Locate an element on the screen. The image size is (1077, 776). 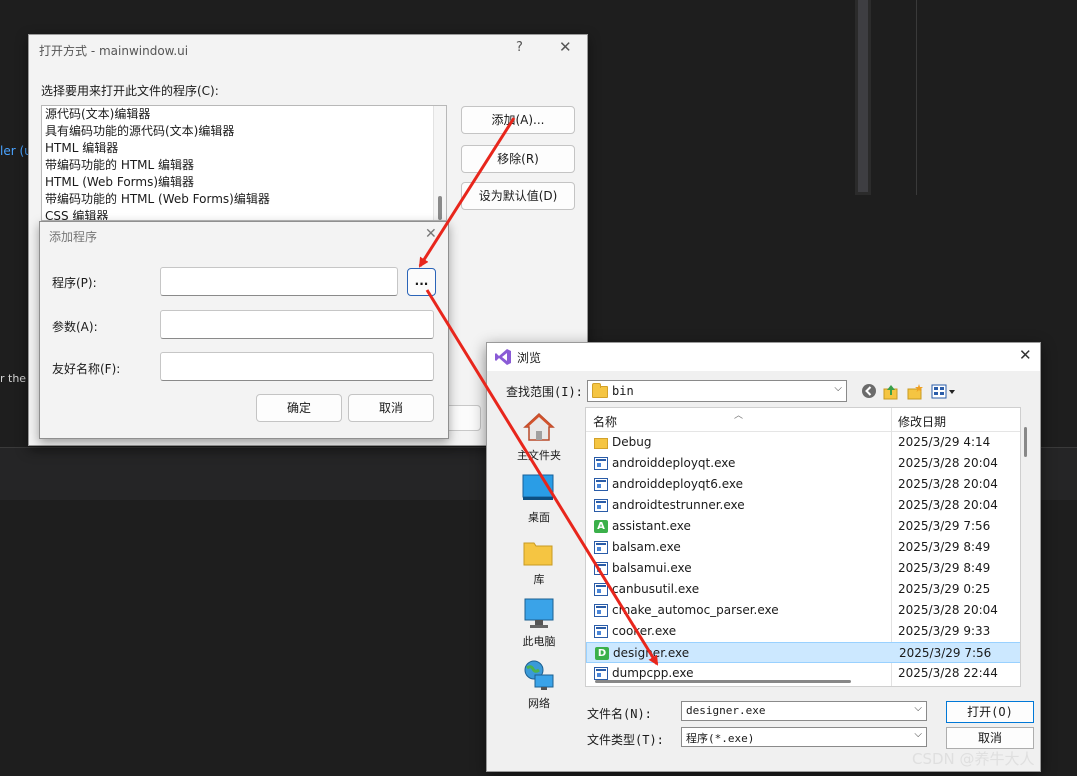
file-row: Aassistant.exe 2025/3/29 7:56 is located at coordinates (803, 526).